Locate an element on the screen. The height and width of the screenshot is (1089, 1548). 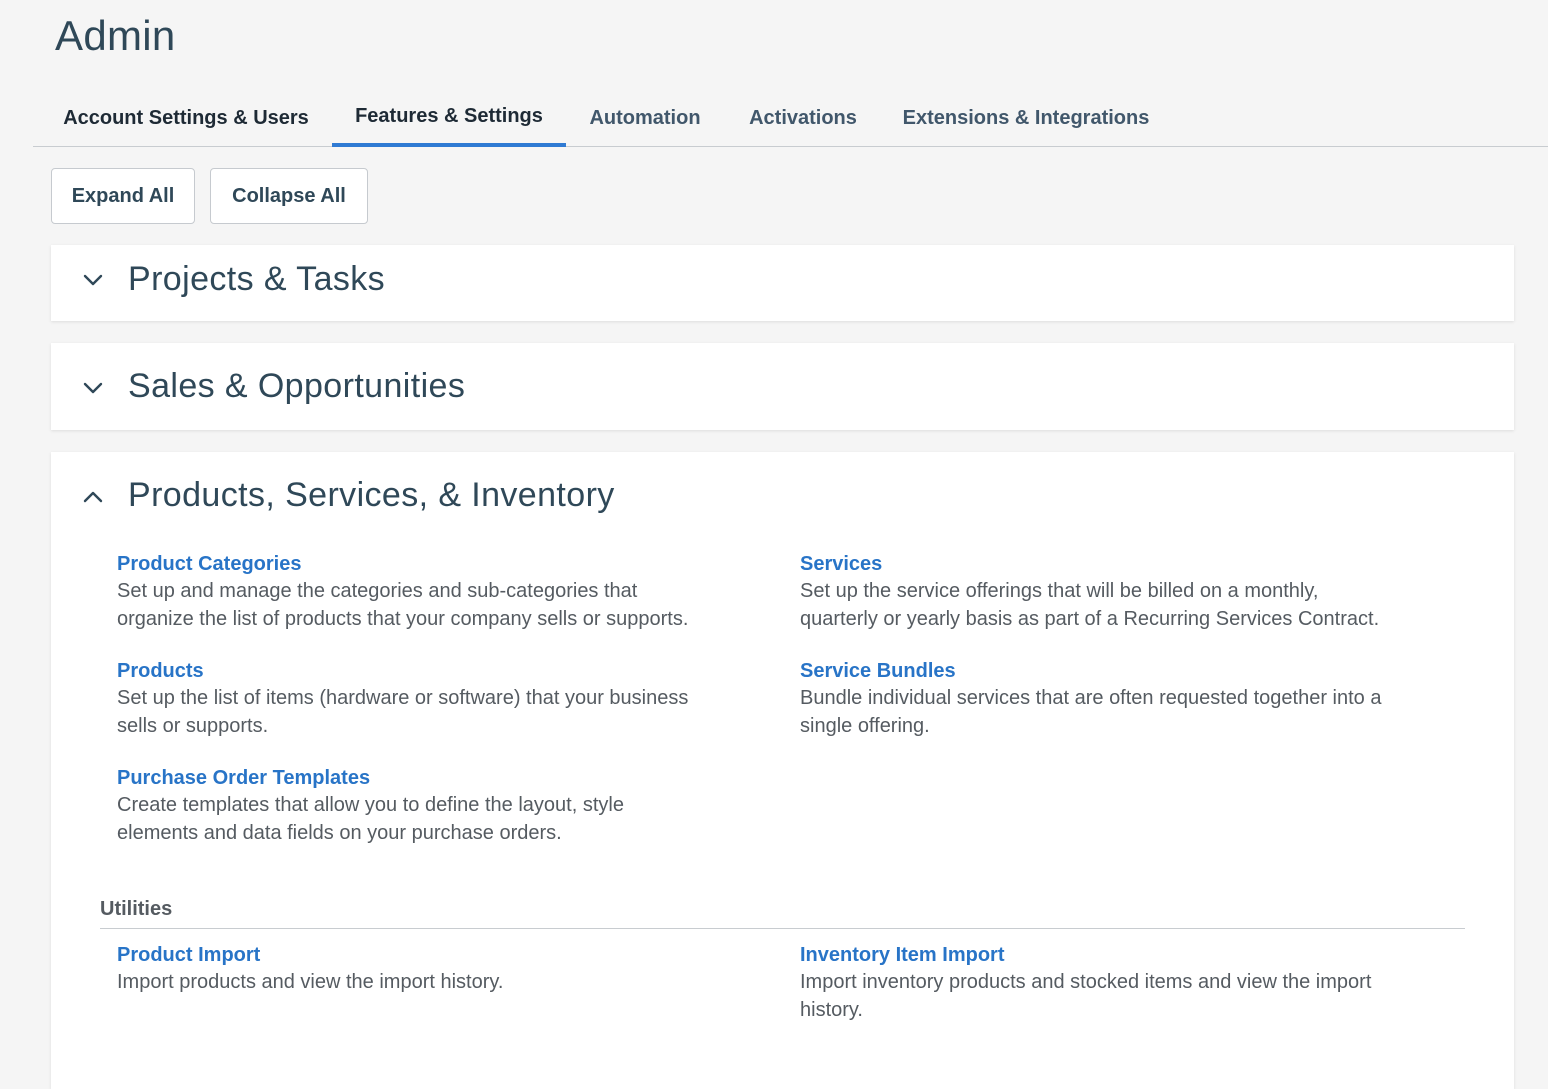
tab-label: Account Settings & Users is located at coordinates (186, 118).